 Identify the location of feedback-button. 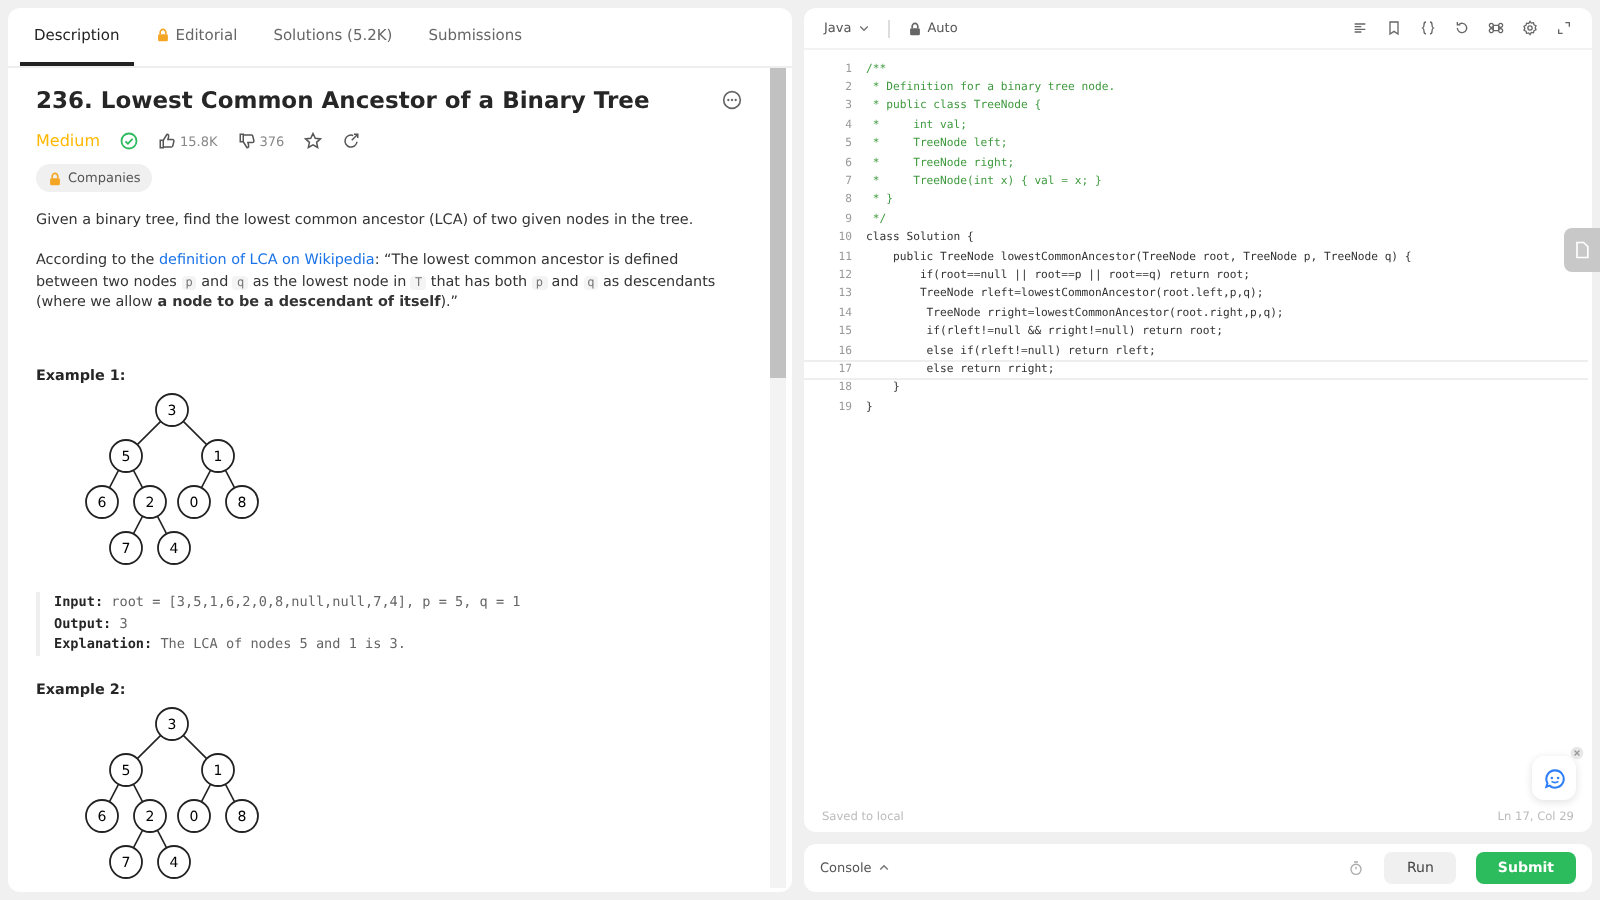
(1554, 778).